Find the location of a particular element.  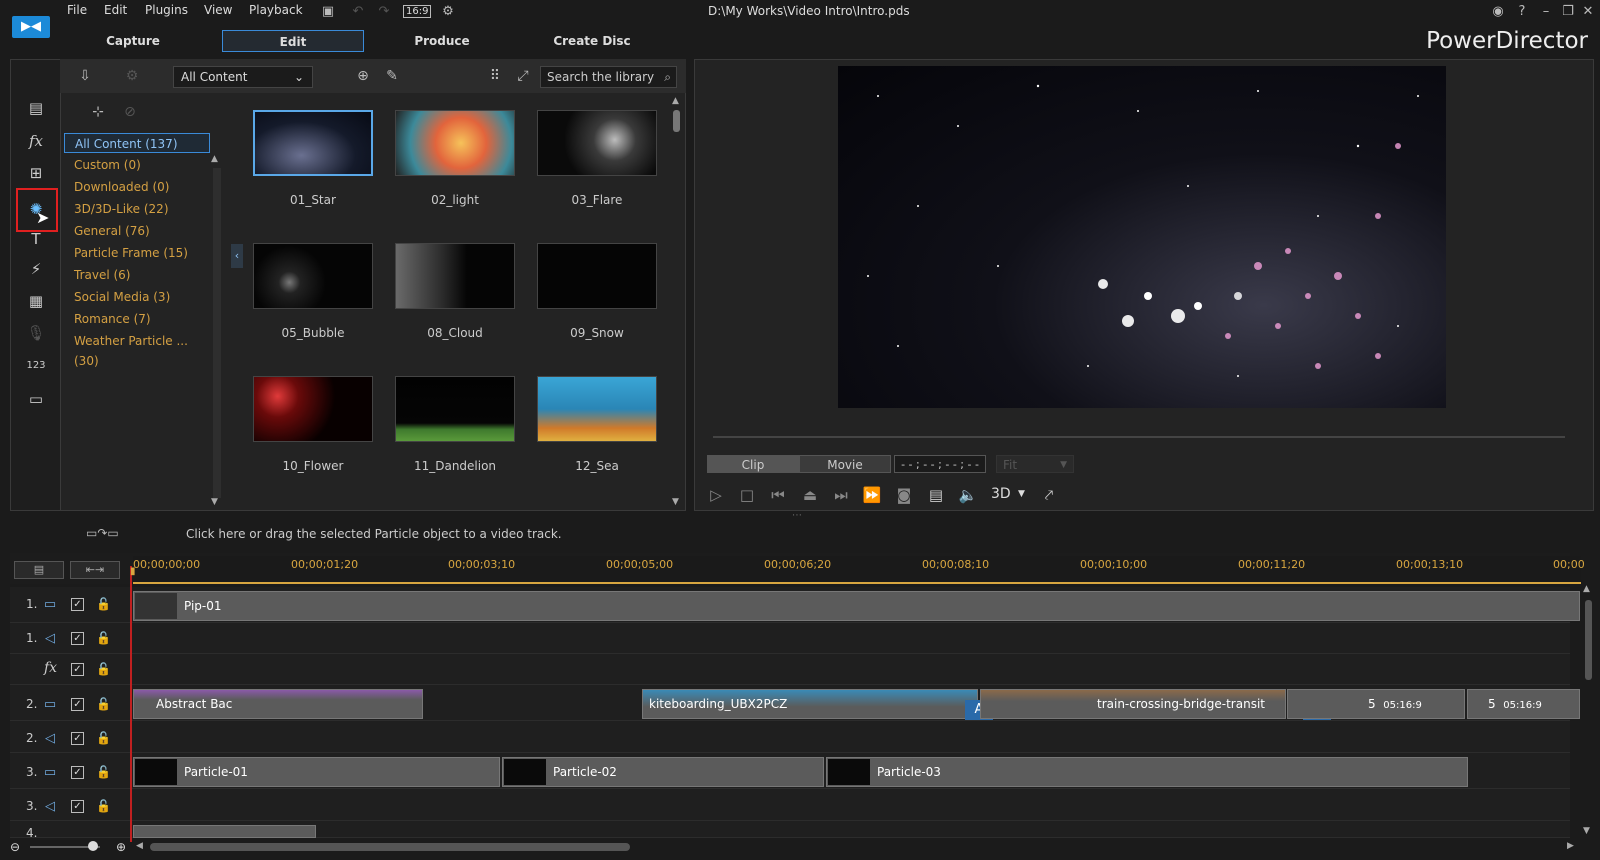

chevron-down-icon: ▼ is located at coordinates (1021, 494).